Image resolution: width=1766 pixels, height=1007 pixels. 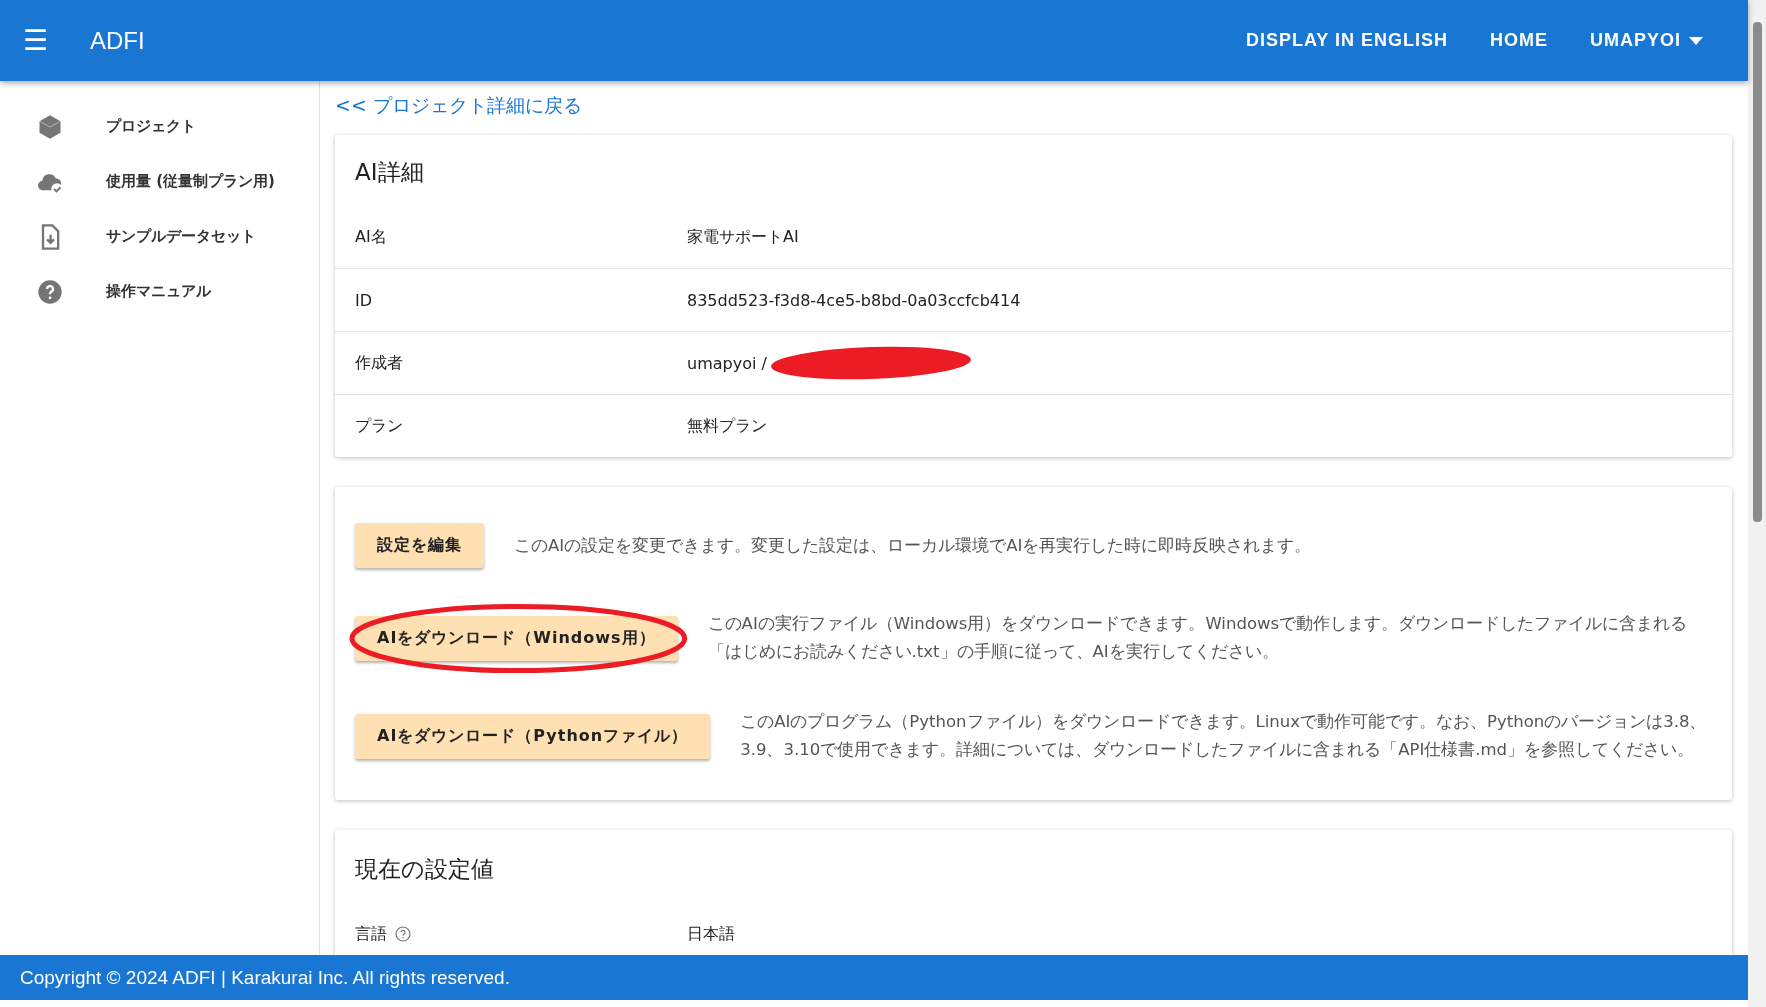 What do you see at coordinates (1646, 40) in the screenshot?
I see `user-menu-button: UMAPYOI` at bounding box center [1646, 40].